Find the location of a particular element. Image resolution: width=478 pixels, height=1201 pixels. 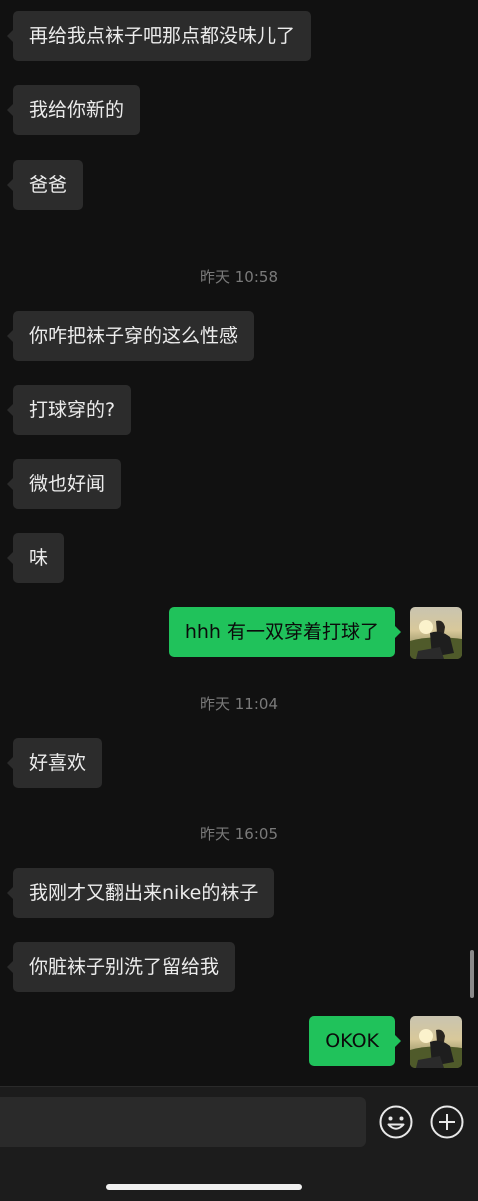

incoming-message-bubble: 打球穿的? is located at coordinates (69, 410).